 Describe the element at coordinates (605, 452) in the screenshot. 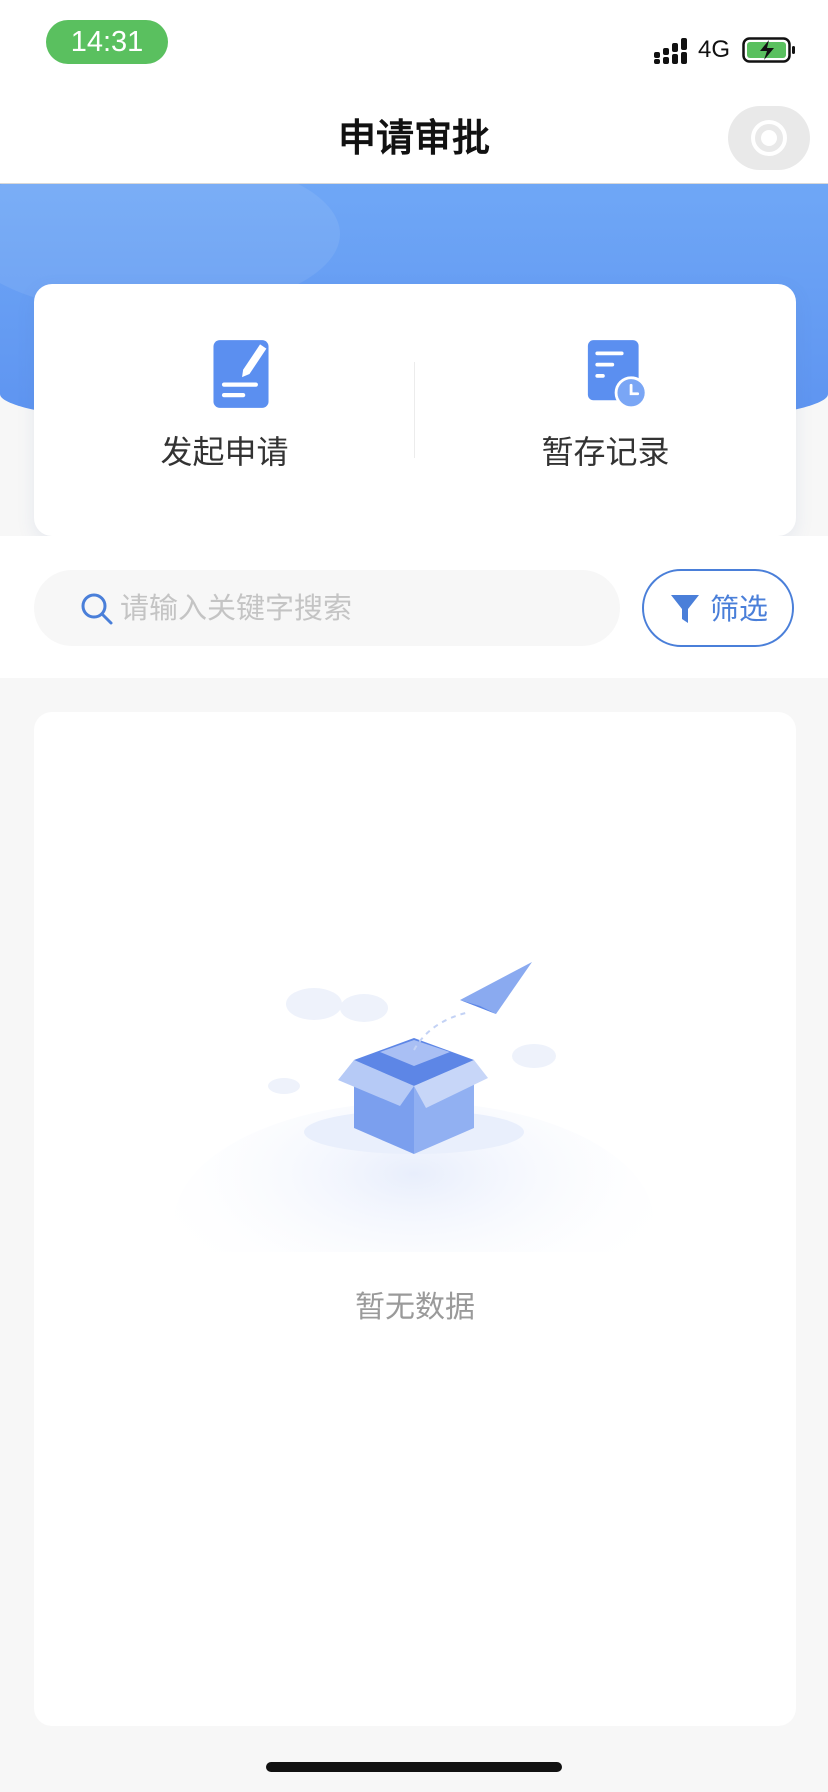

I see `draft-records-label: 暂存记录` at that location.